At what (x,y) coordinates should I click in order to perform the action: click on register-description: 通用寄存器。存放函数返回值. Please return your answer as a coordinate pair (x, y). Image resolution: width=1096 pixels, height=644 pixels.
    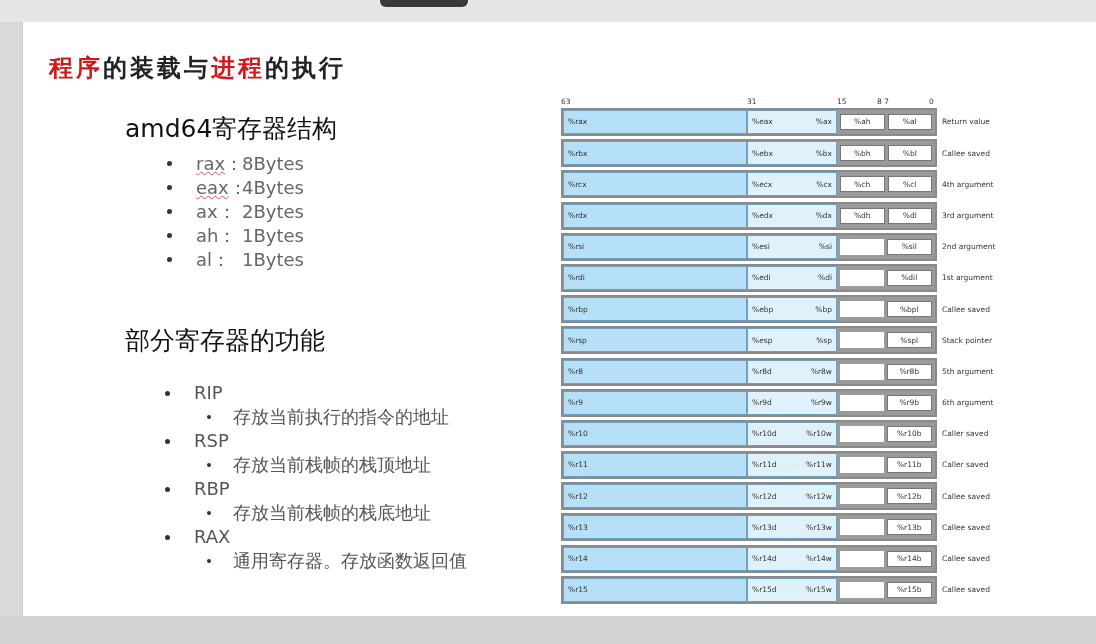
    Looking at the image, I should click on (350, 561).